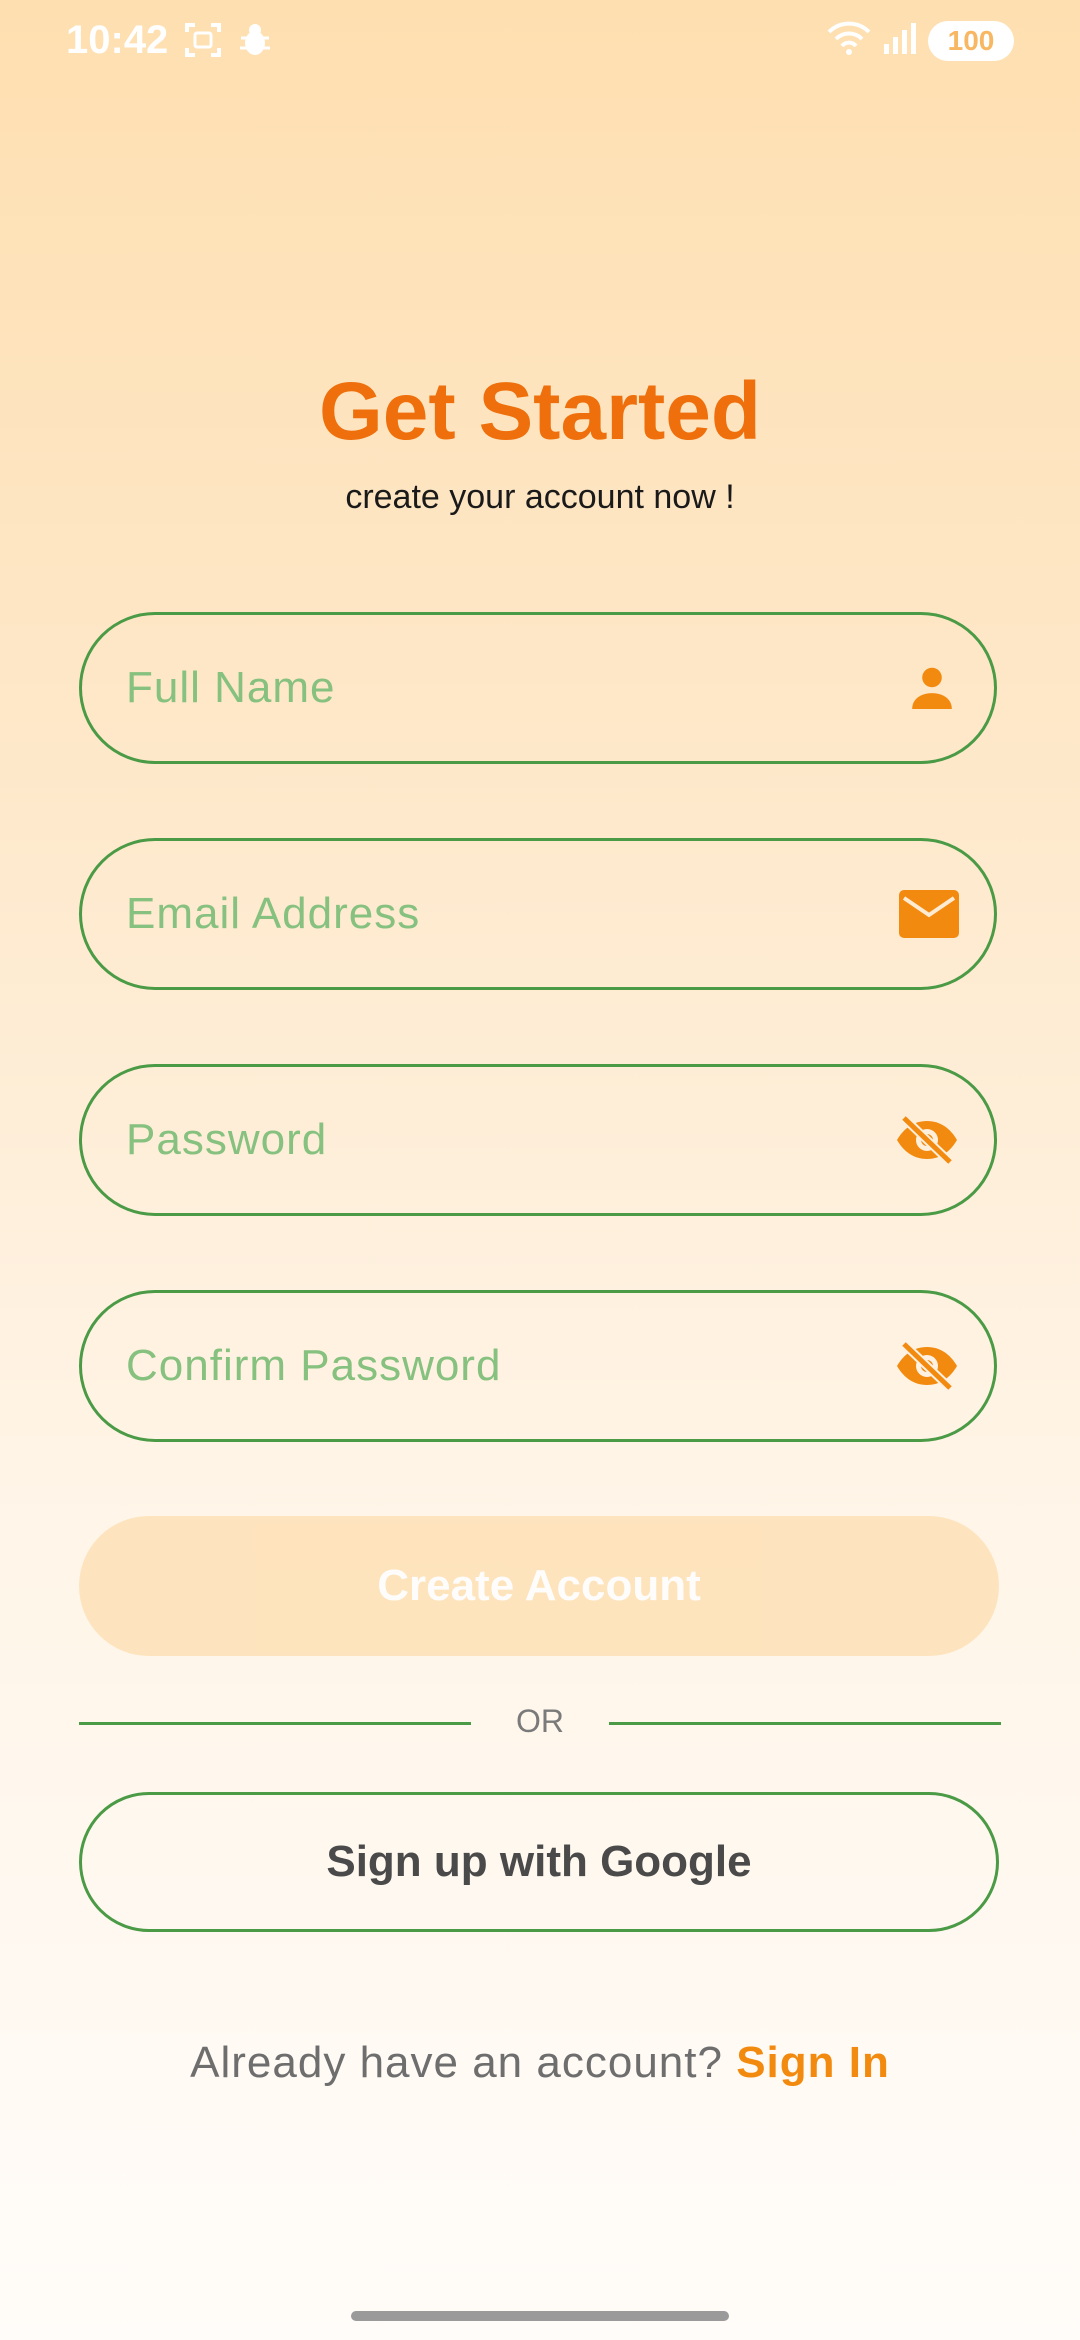 The height and width of the screenshot is (2340, 1080). Describe the element at coordinates (540, 2316) in the screenshot. I see `home-indicator` at that location.